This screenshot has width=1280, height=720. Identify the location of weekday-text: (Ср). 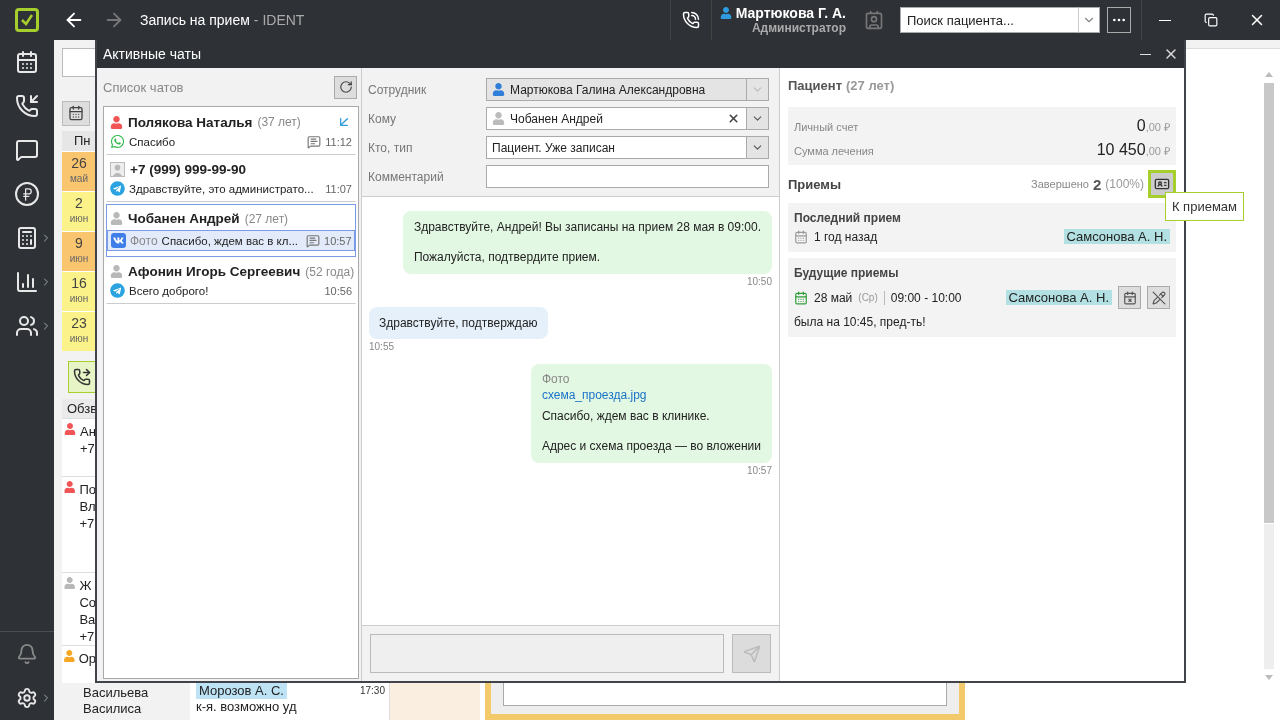
(868, 297).